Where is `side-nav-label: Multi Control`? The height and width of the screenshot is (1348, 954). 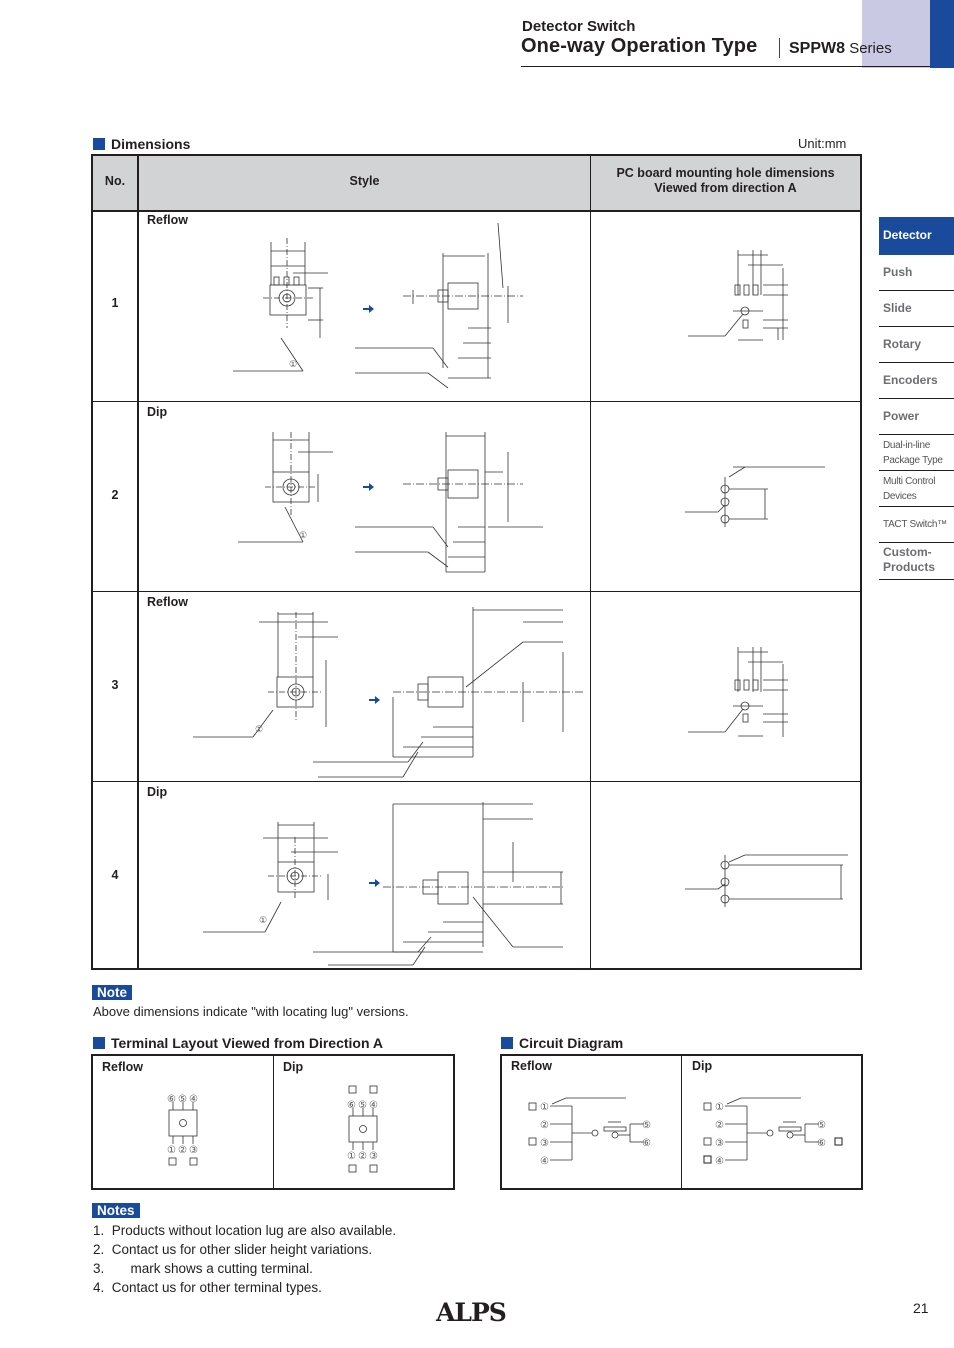
side-nav-label: Multi Control is located at coordinates (909, 481).